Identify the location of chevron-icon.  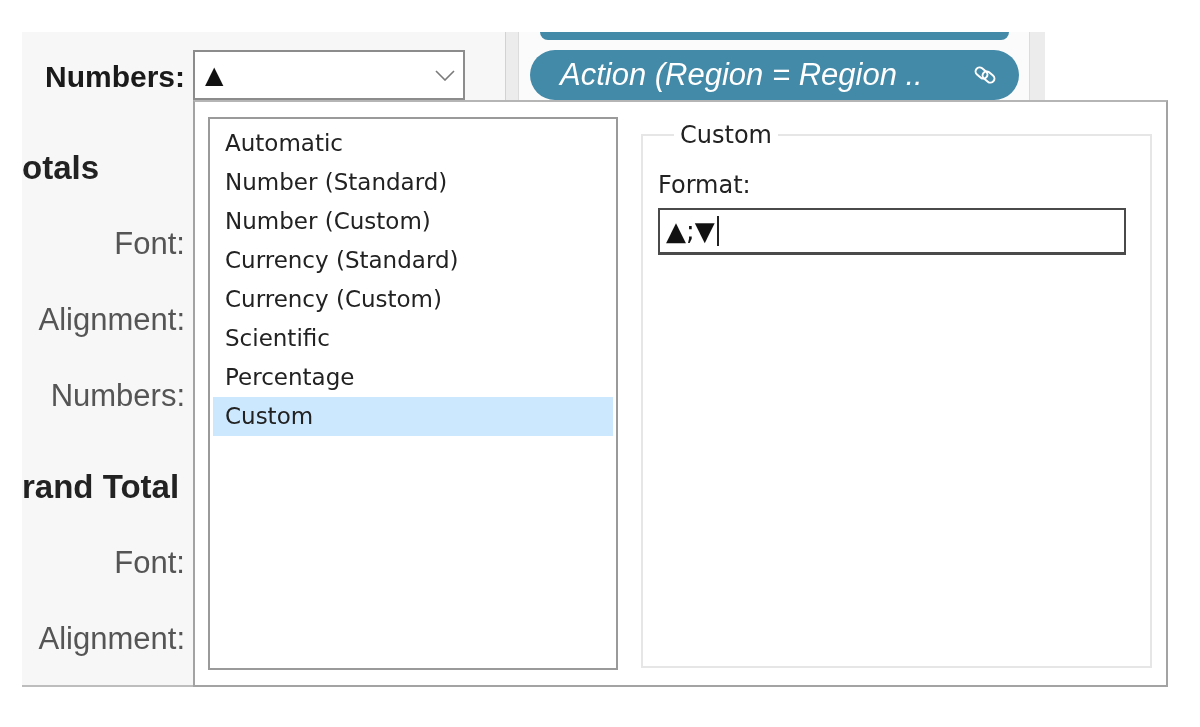
(445, 75).